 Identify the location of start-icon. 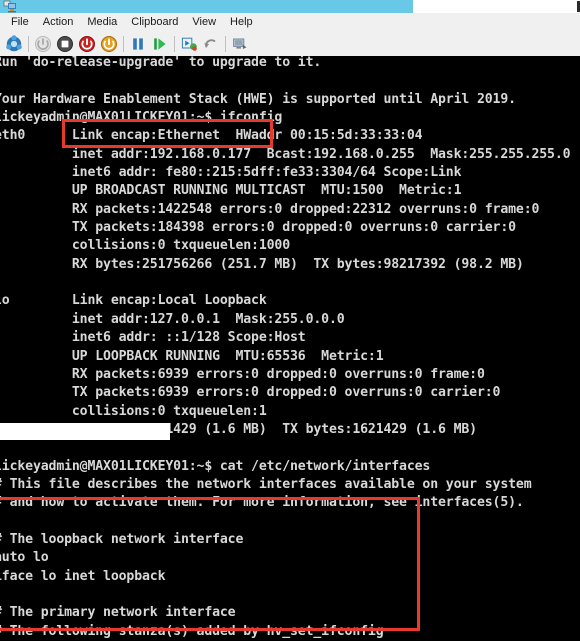
(43, 44).